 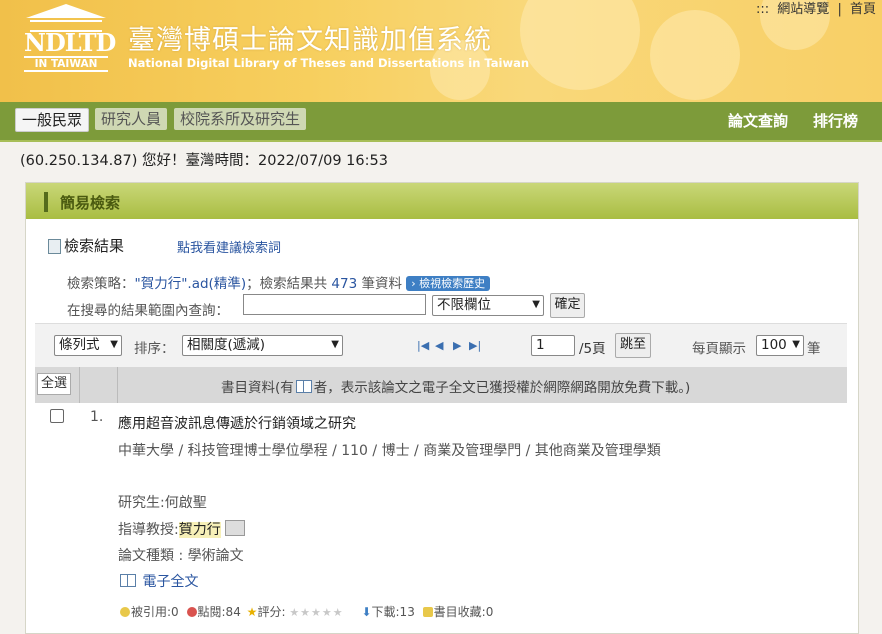 I want to click on view-mode-select: 條列式 ▼, so click(x=88, y=345).